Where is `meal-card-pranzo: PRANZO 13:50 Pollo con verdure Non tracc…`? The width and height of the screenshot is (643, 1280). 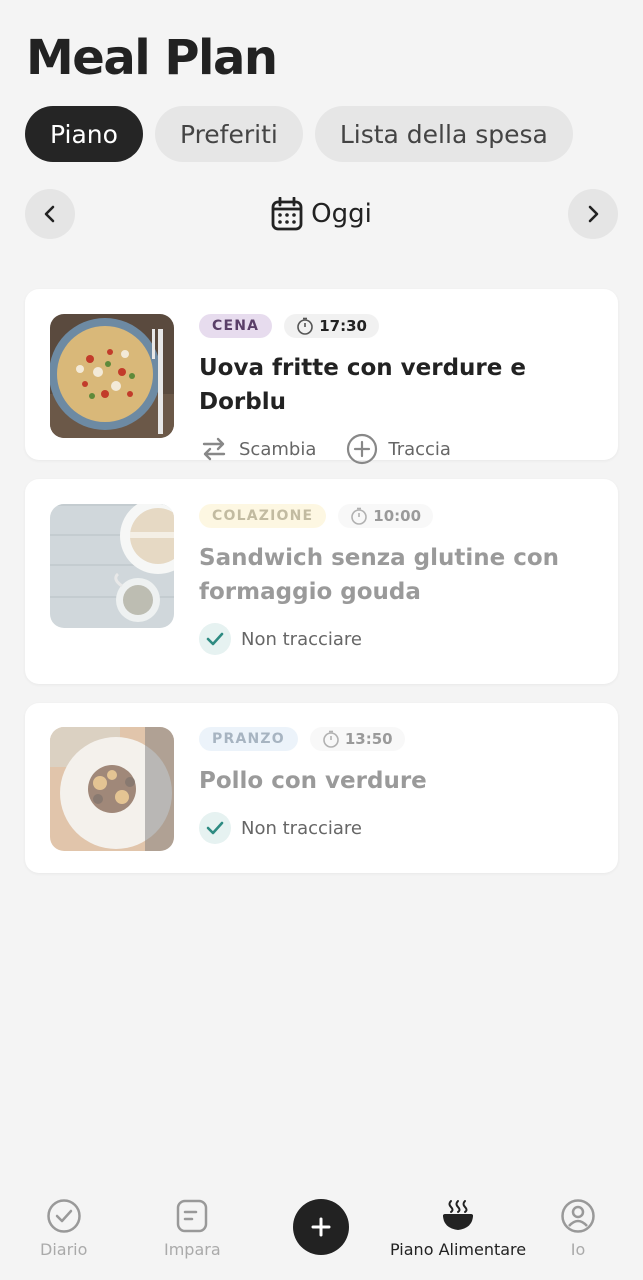 meal-card-pranzo: PRANZO 13:50 Pollo con verdure Non tracc… is located at coordinates (321, 788).